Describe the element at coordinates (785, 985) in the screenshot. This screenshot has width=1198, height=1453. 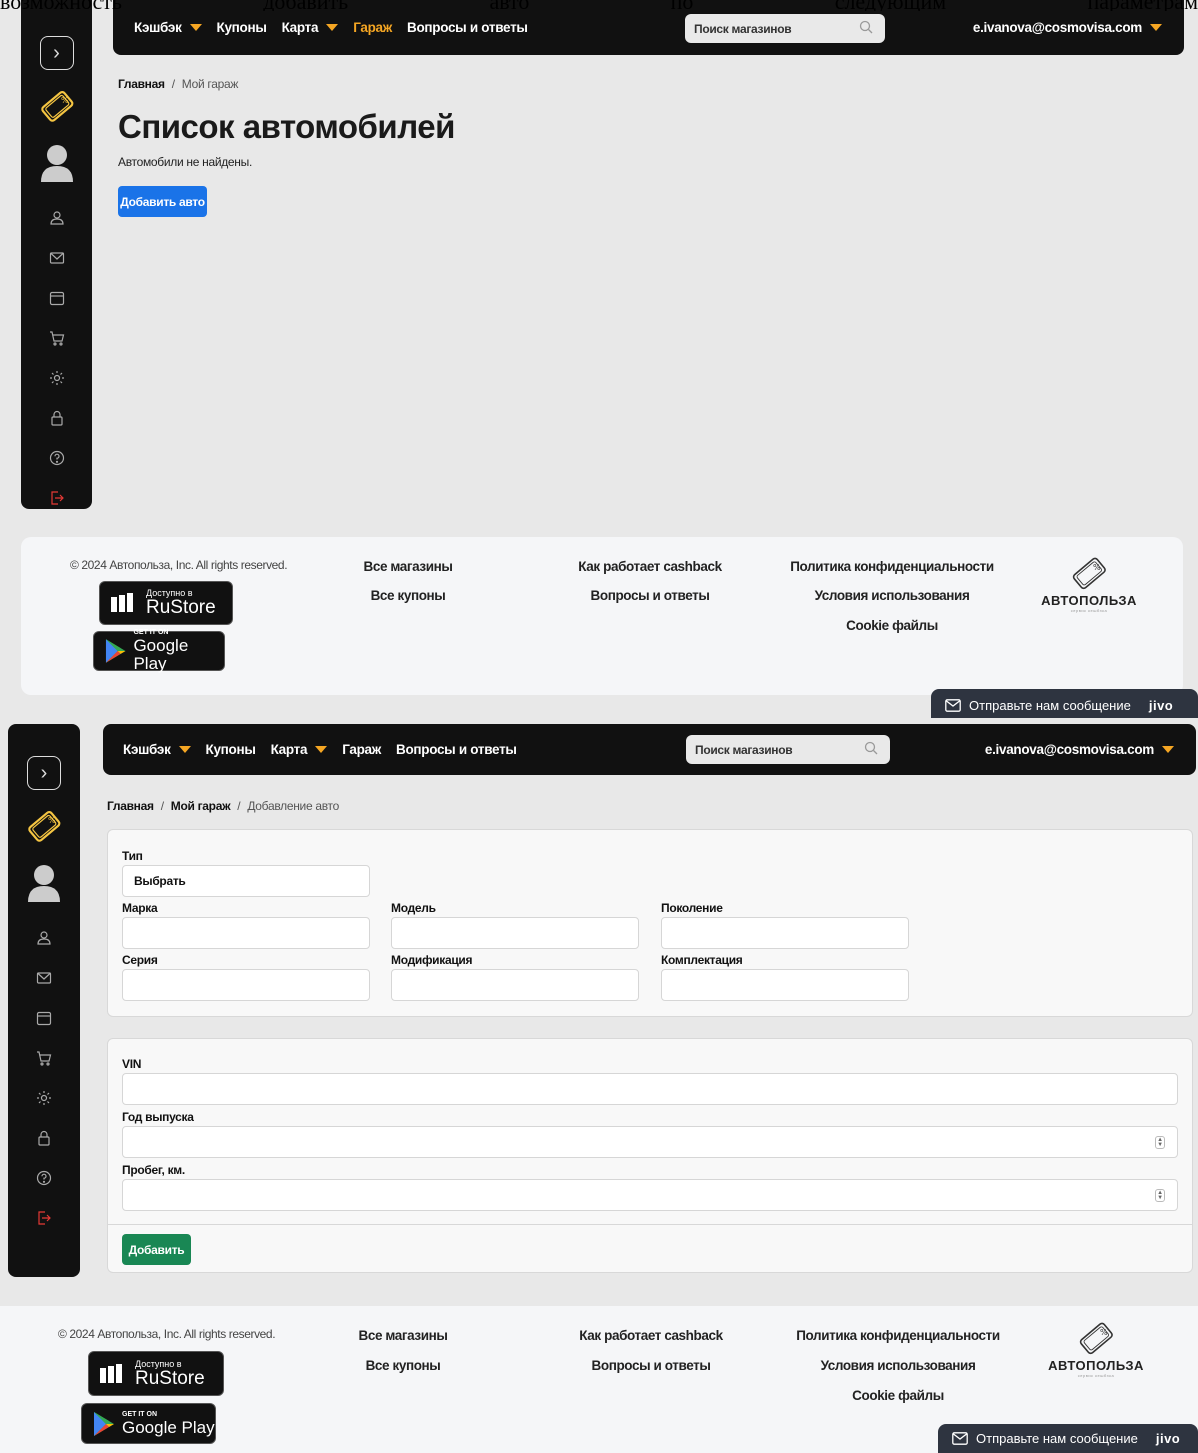
I see `equipment-select` at that location.